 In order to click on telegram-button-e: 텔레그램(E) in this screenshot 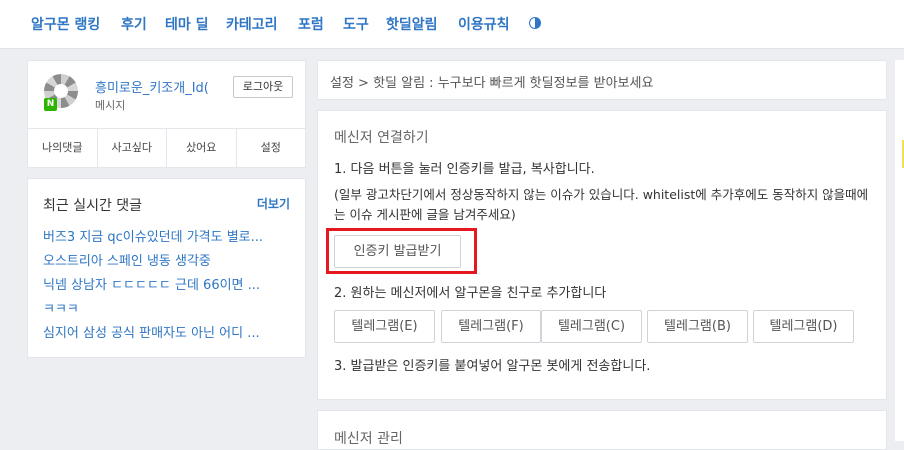, I will do `click(384, 326)`.